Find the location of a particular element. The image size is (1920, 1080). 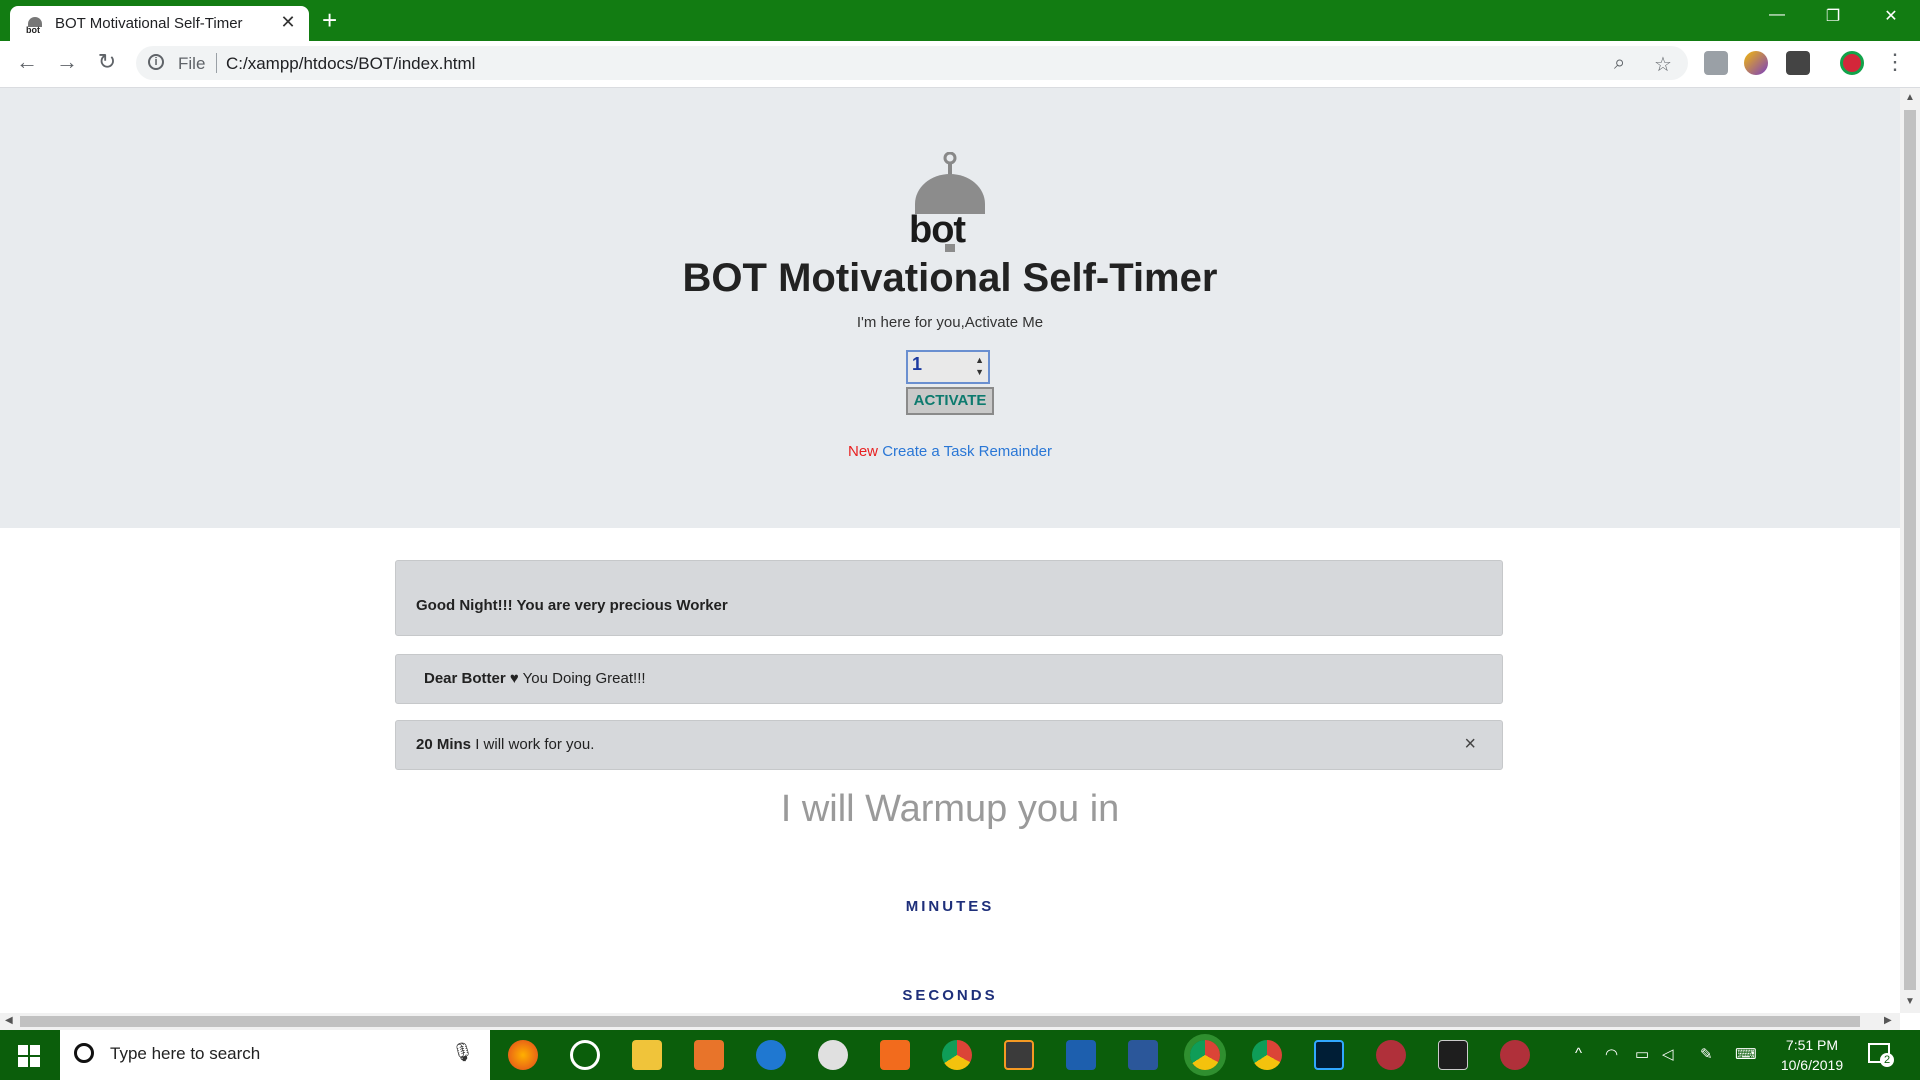

zoom-icon: ⌕ is located at coordinates (1619, 63).